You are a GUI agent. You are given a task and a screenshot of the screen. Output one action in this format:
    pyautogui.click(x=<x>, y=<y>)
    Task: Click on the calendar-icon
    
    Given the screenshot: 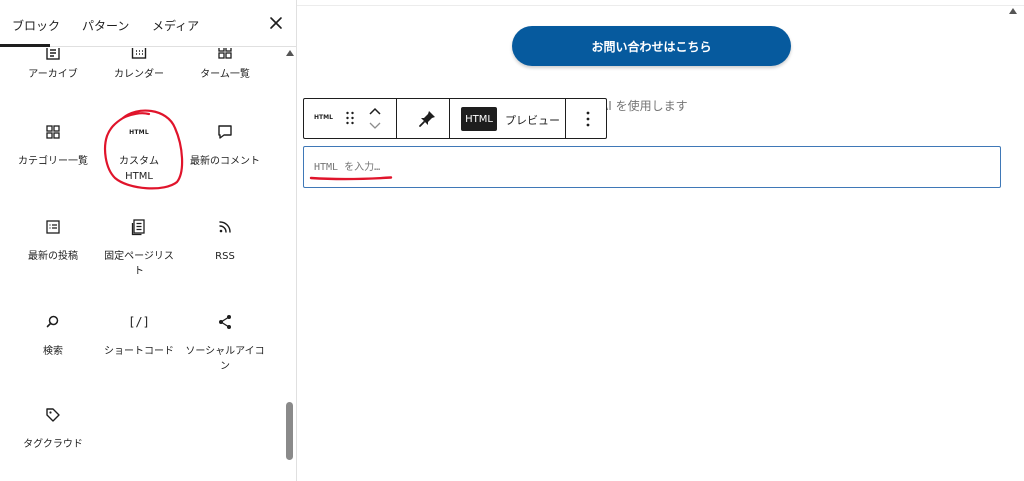 What is the action you would take?
    pyautogui.click(x=139, y=56)
    